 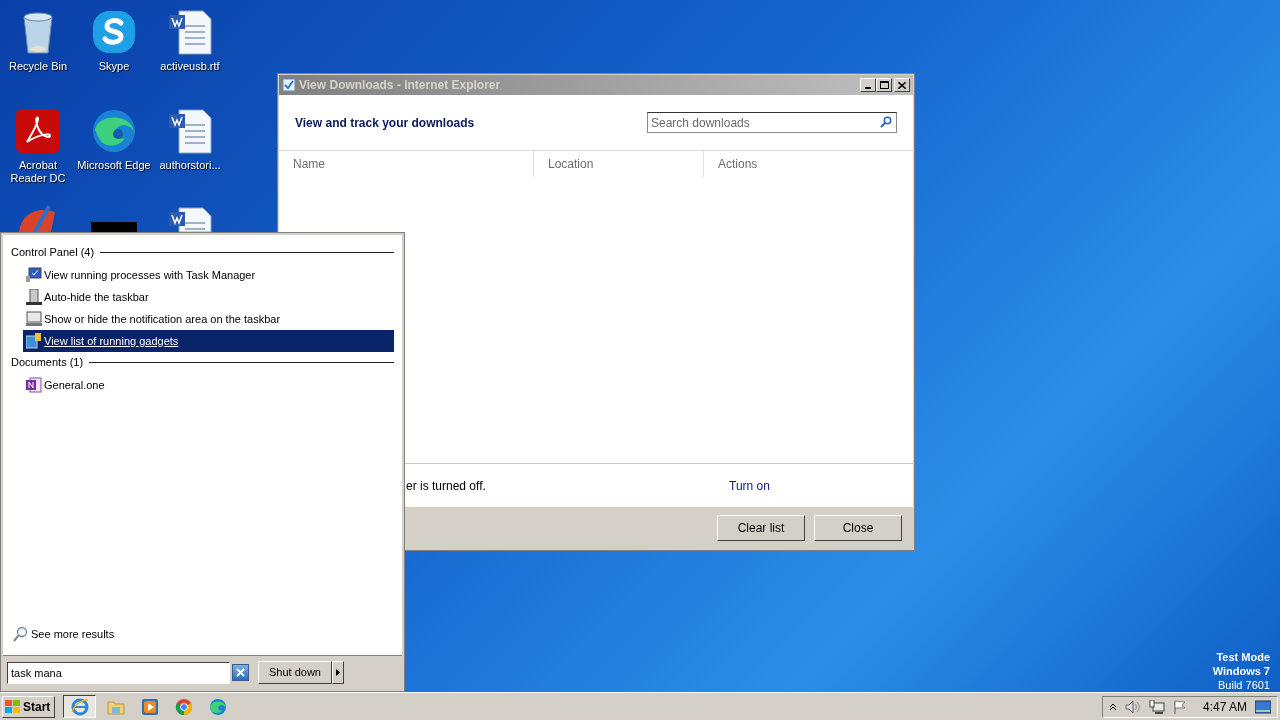 What do you see at coordinates (150, 706) in the screenshot?
I see `media-player-icon` at bounding box center [150, 706].